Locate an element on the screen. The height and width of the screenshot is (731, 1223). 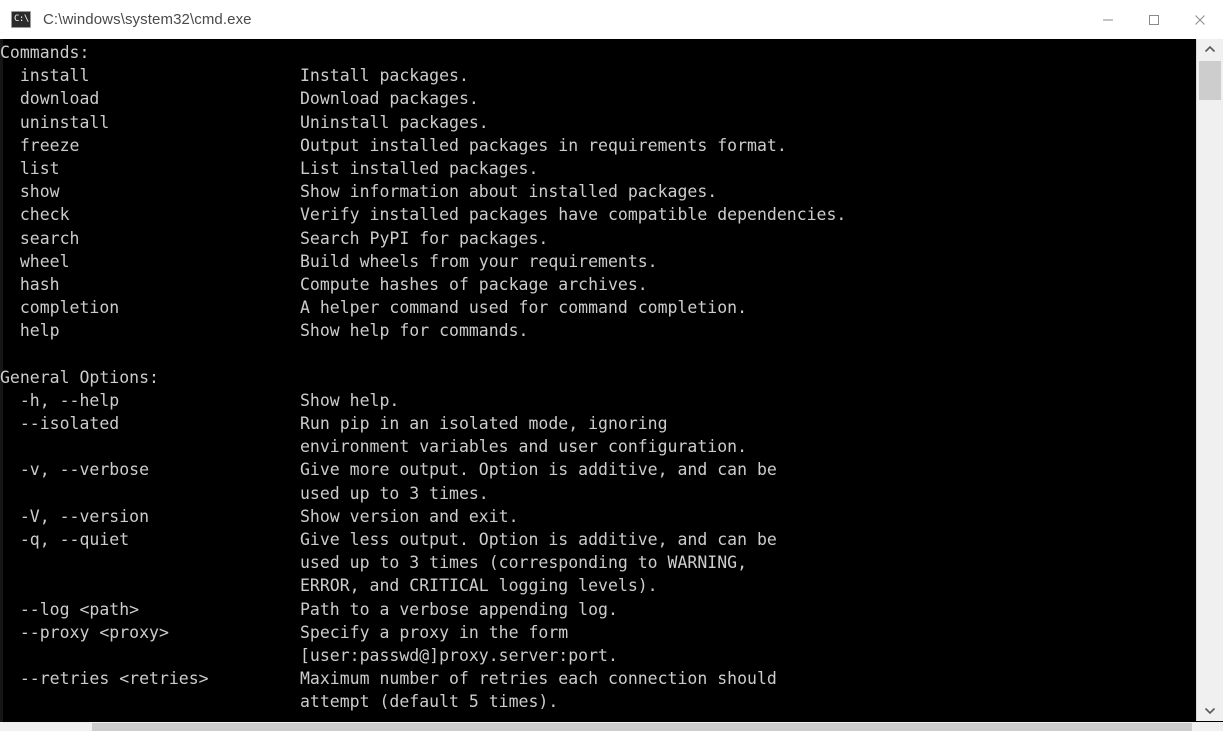
console-line: install Install packages. is located at coordinates (598, 75).